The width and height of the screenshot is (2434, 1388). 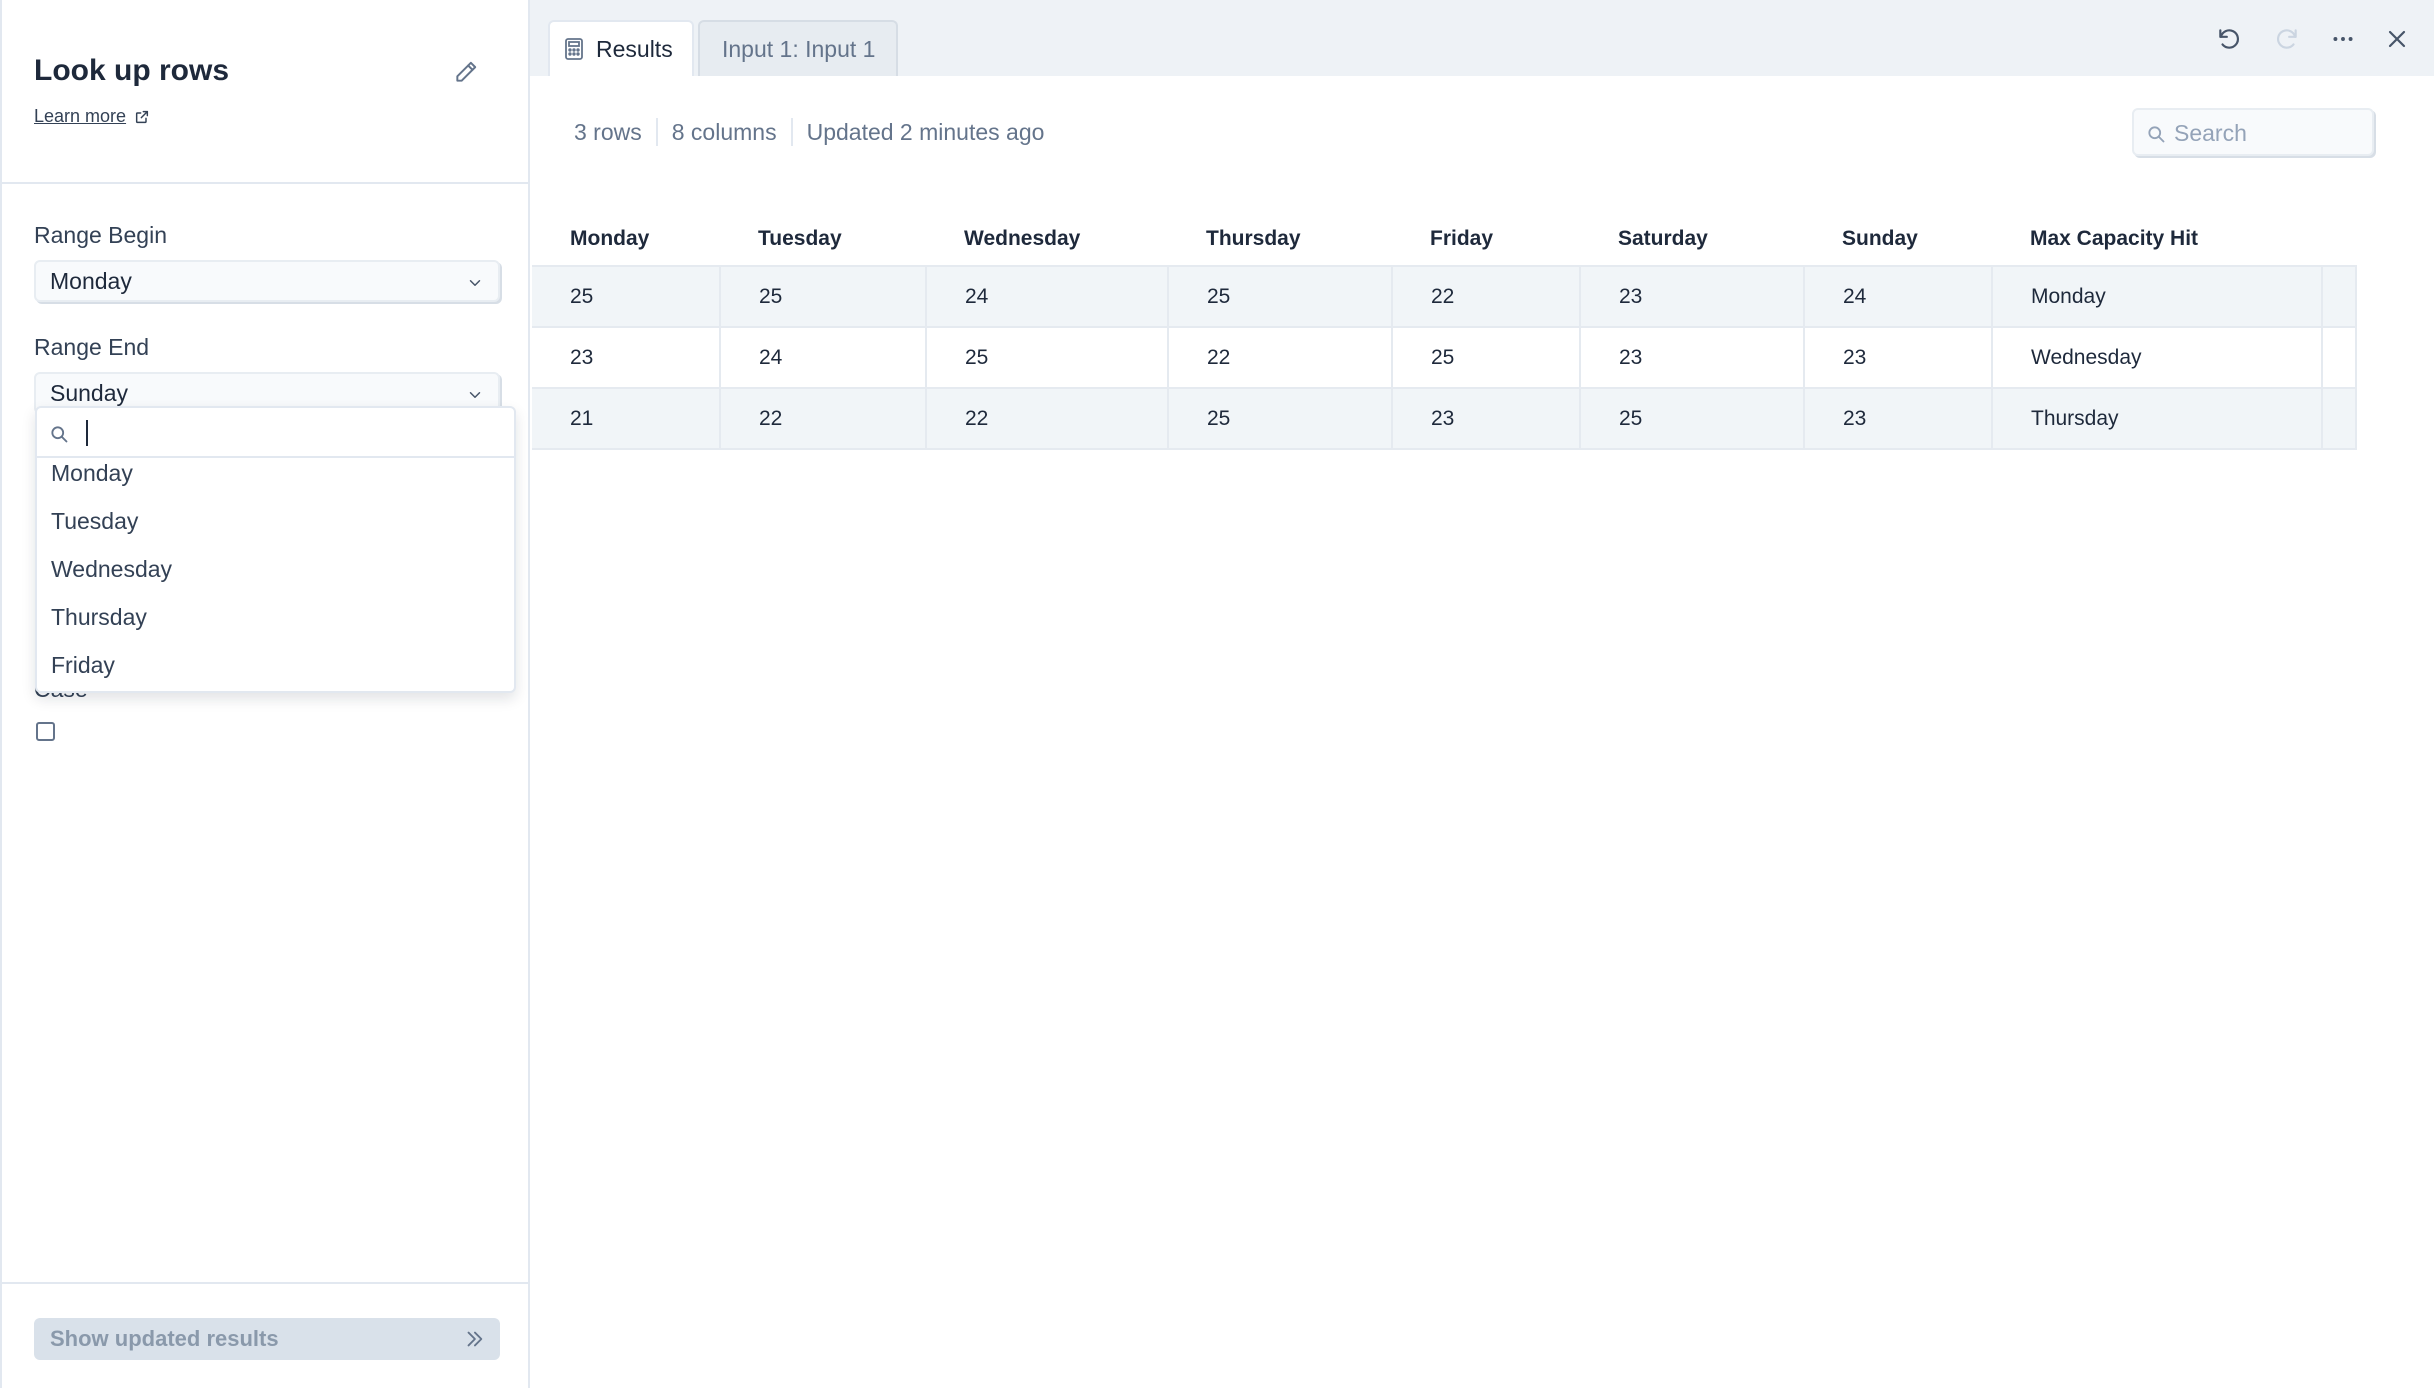 I want to click on calculator-icon, so click(x=574, y=49).